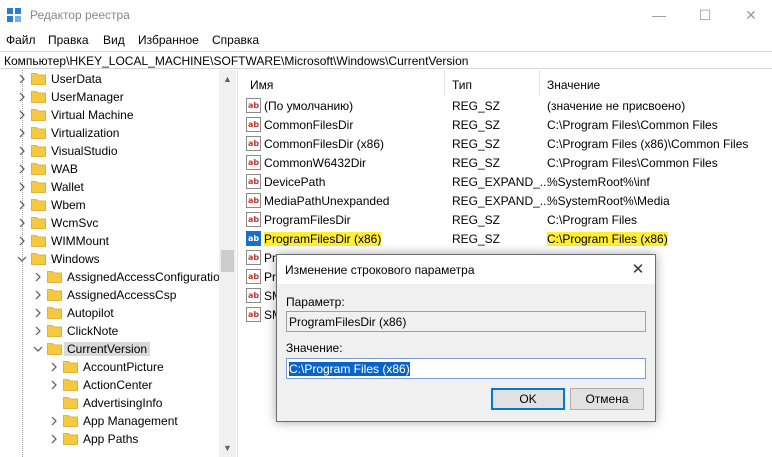  I want to click on tree-item-label: App Paths, so click(110, 439).